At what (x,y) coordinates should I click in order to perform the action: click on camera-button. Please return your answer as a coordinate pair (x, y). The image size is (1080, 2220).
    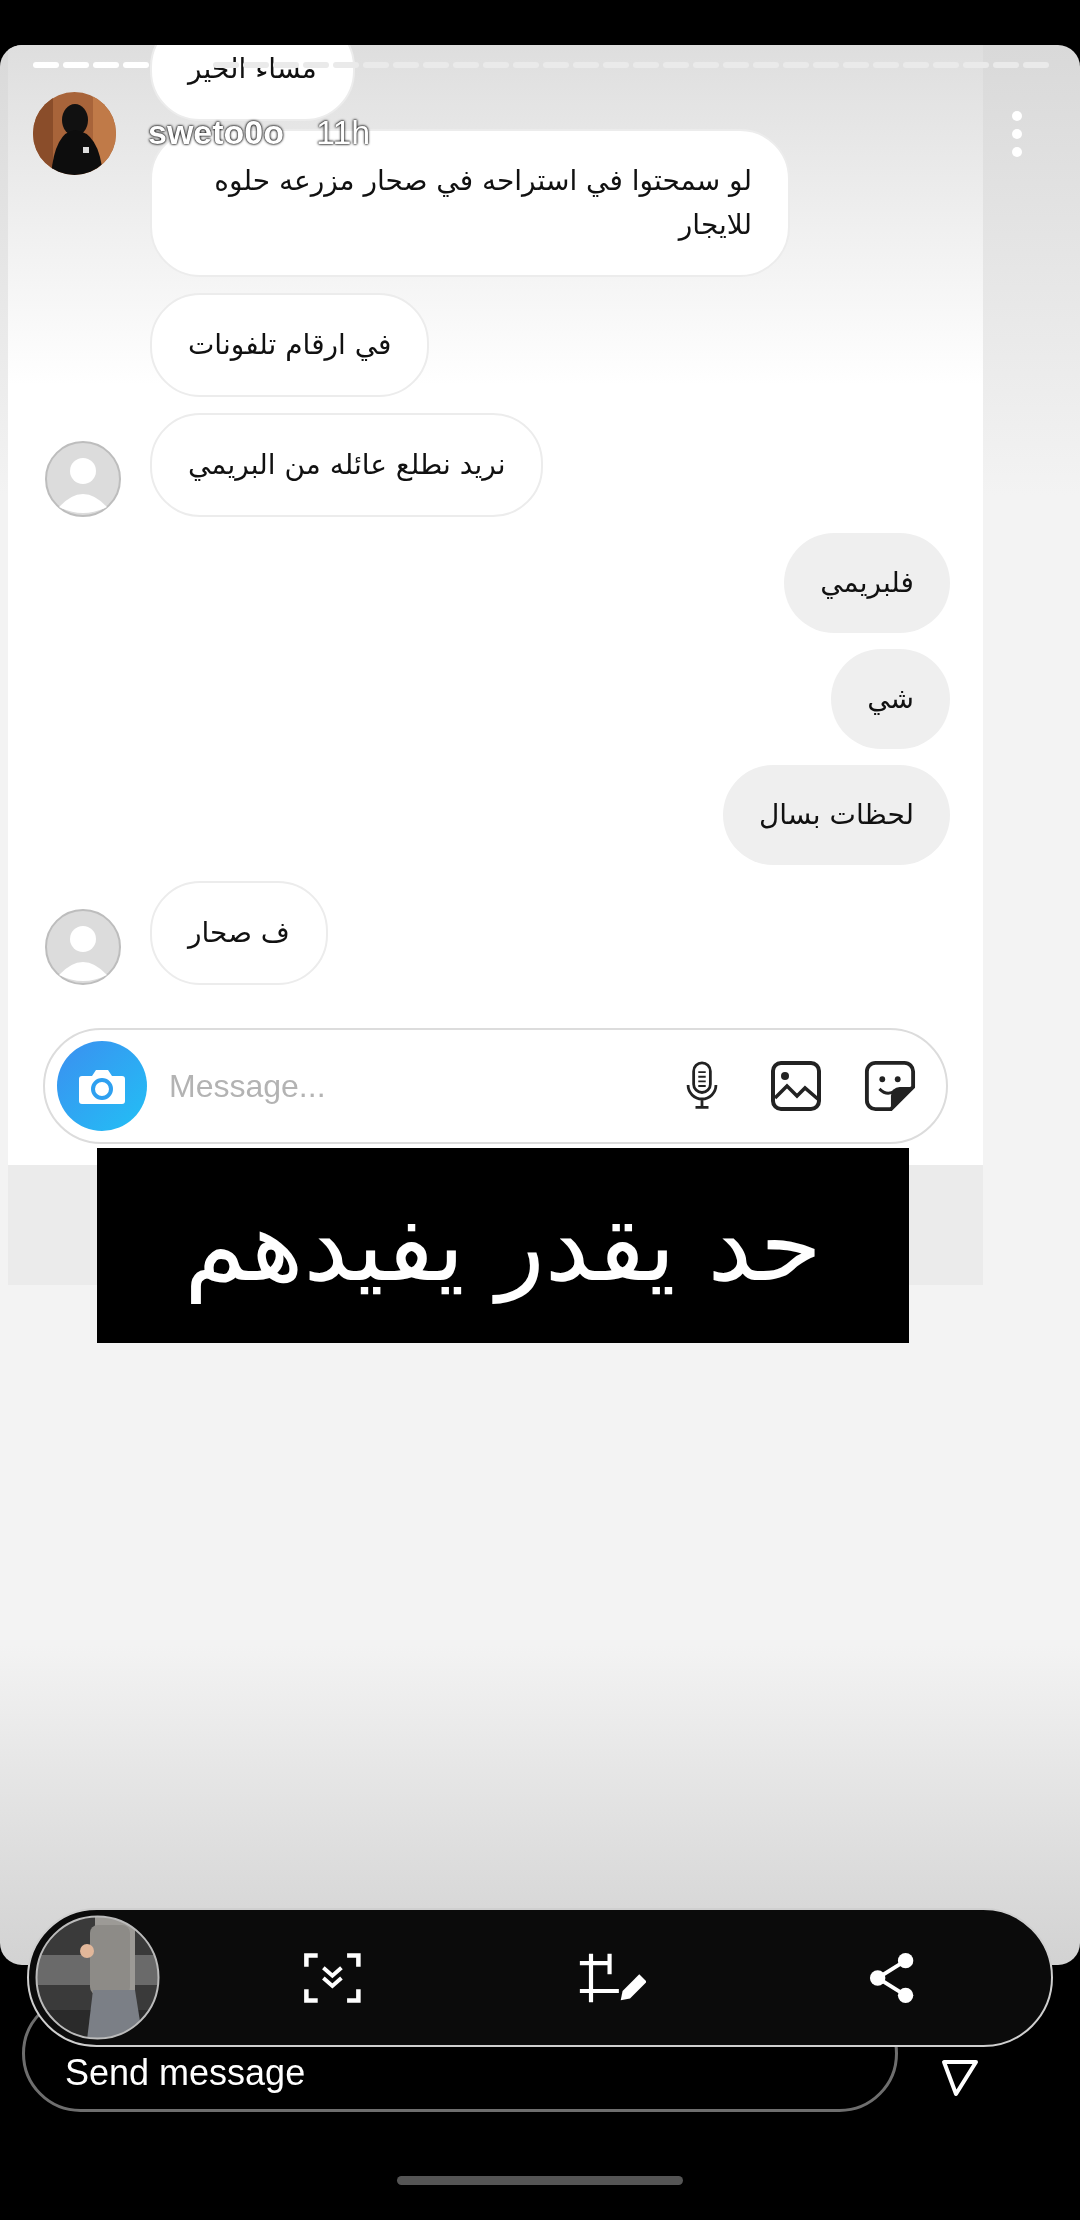
    Looking at the image, I should click on (102, 1086).